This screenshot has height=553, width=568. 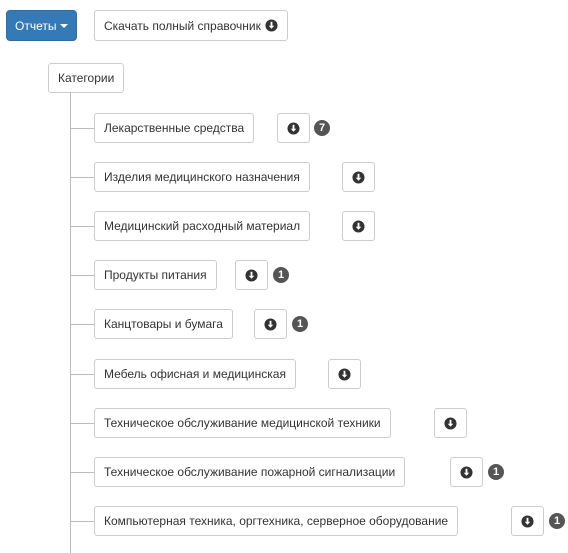 I want to click on category-label: Канцтовары и бумага, so click(x=163, y=324).